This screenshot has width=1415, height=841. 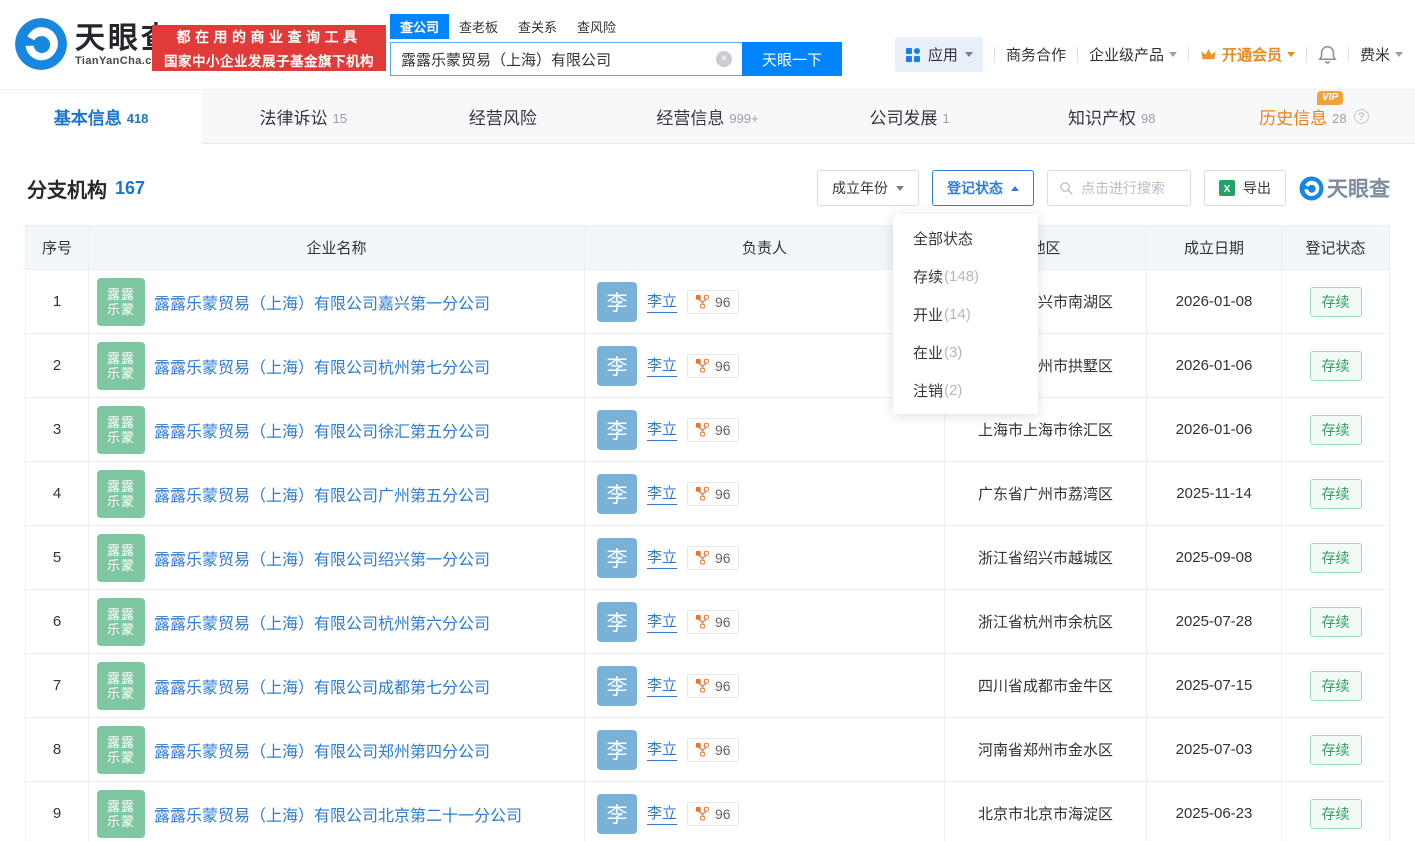 I want to click on apps-menu: 应用, so click(x=938, y=54).